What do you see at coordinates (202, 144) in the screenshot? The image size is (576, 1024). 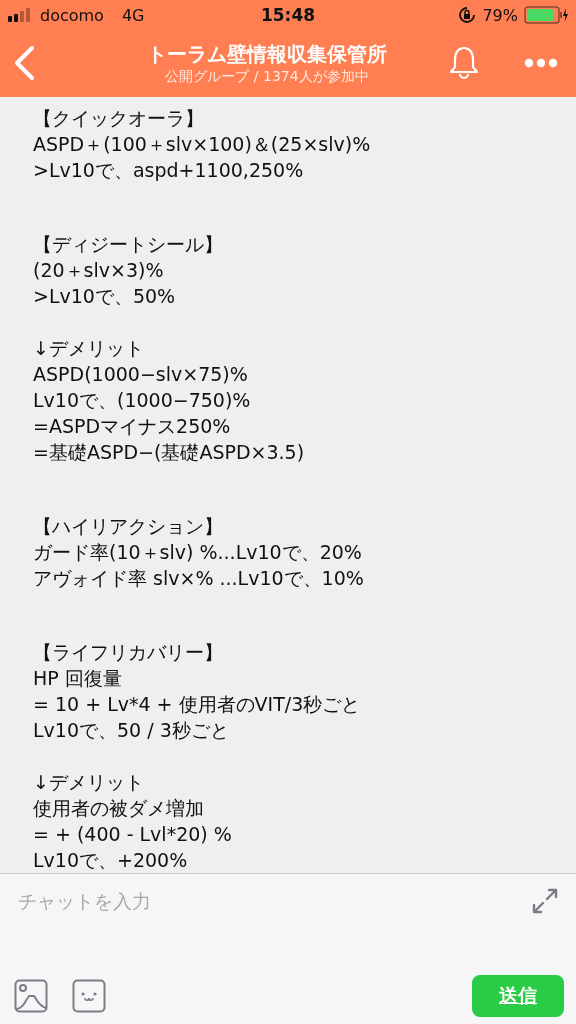 I see `note-line: ASPD＋(100＋slv×100)＆(25×slv)%` at bounding box center [202, 144].